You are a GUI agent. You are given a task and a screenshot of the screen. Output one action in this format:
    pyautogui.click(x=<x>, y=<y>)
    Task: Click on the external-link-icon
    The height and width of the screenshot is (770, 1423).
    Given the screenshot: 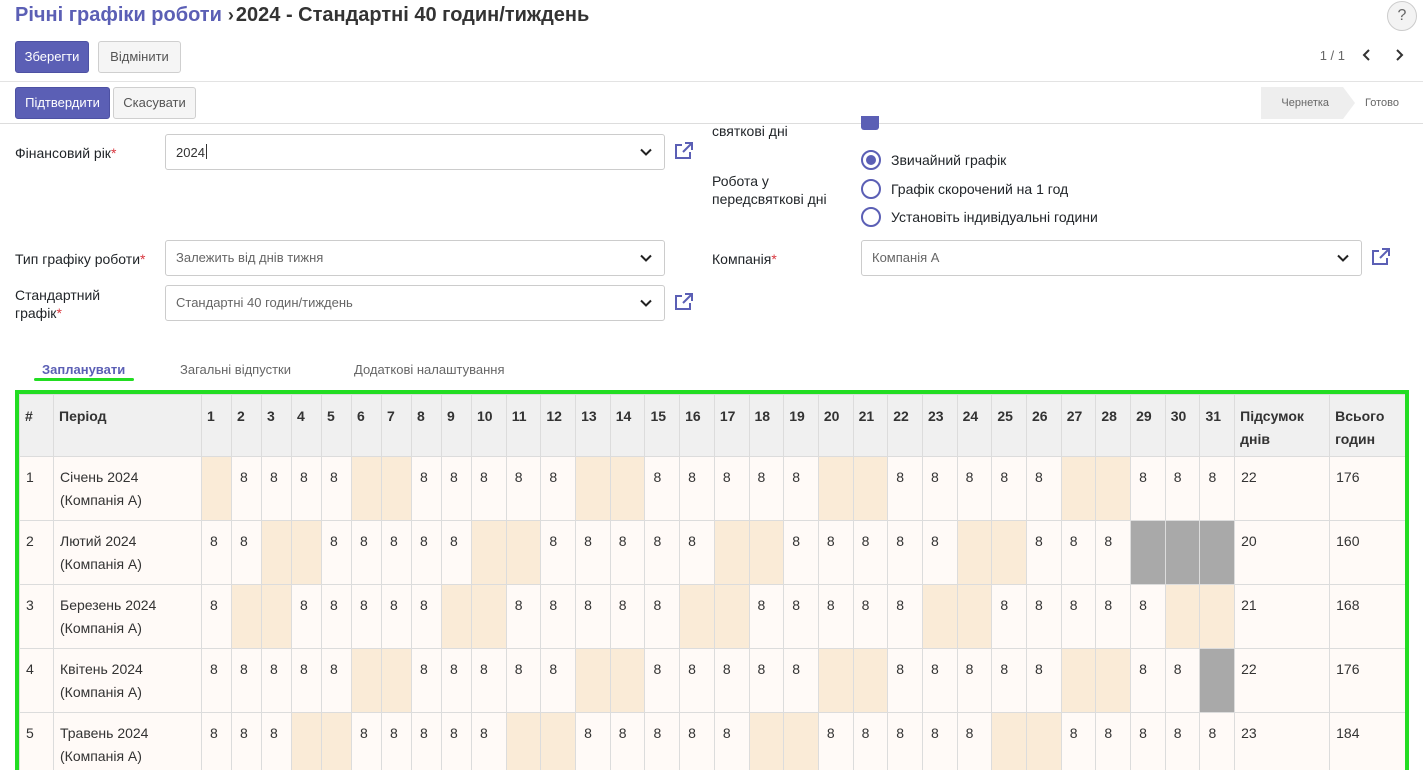 What is the action you would take?
    pyautogui.click(x=1381, y=257)
    